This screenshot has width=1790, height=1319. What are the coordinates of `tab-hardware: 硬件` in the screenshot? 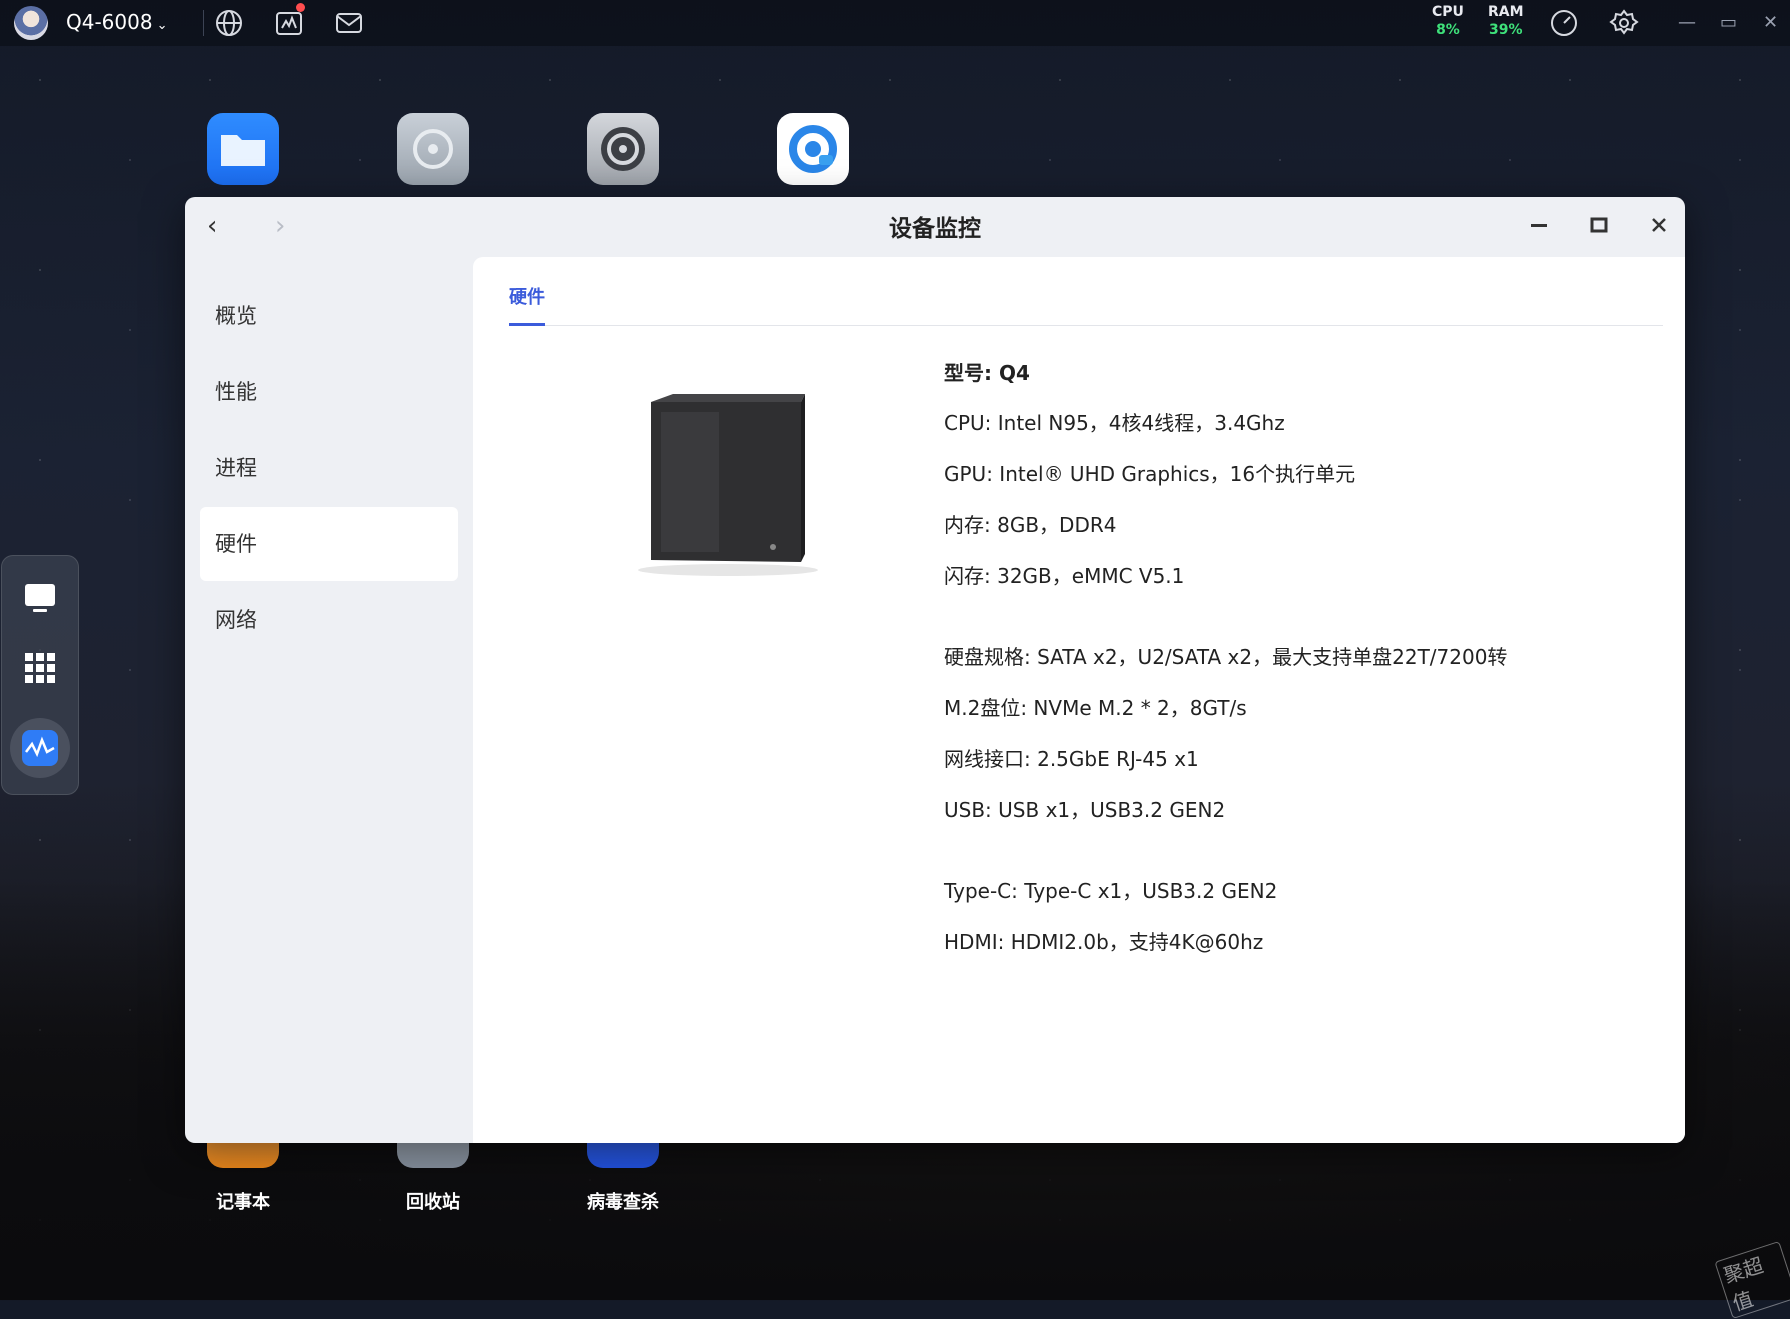 It's located at (527, 296).